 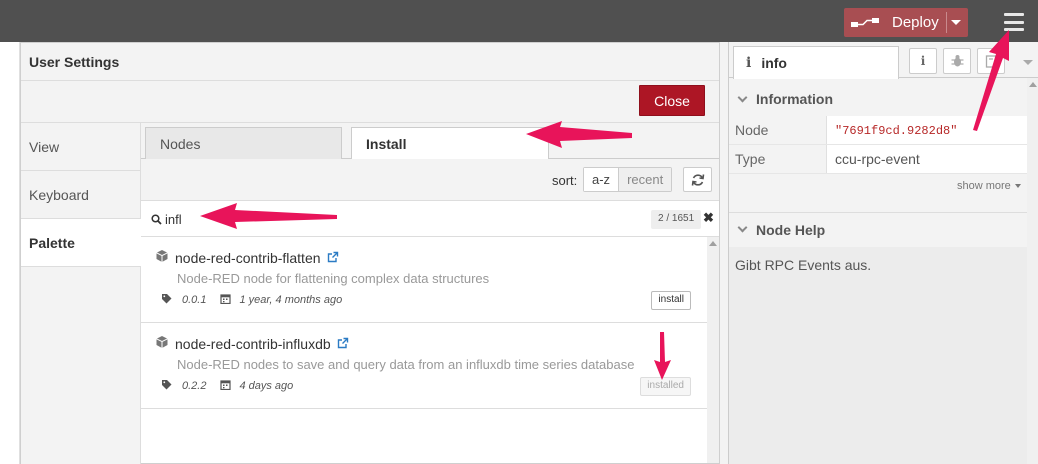 I want to click on sidebar-scrollbar, so click(x=1032, y=271).